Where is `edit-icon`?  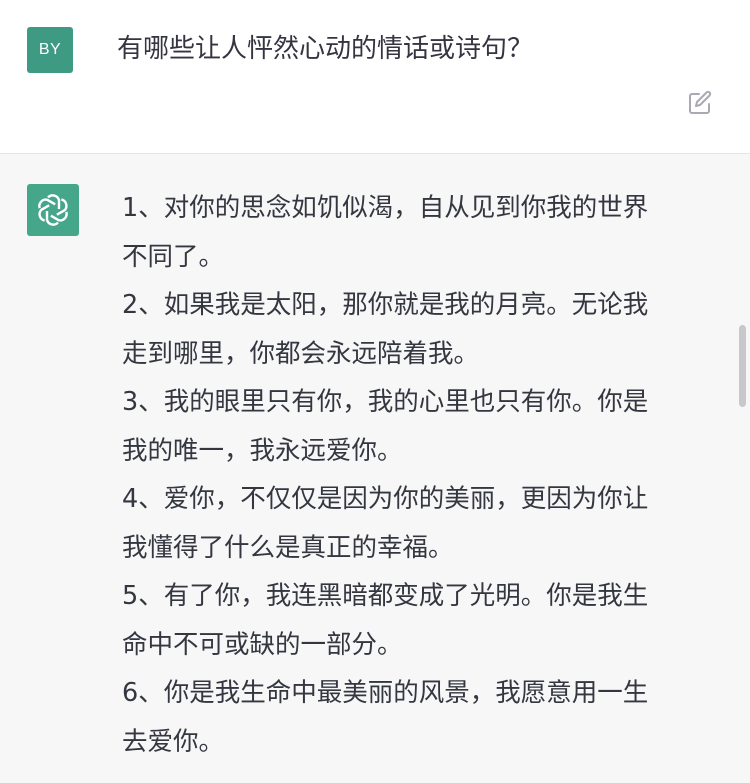
edit-icon is located at coordinates (700, 103).